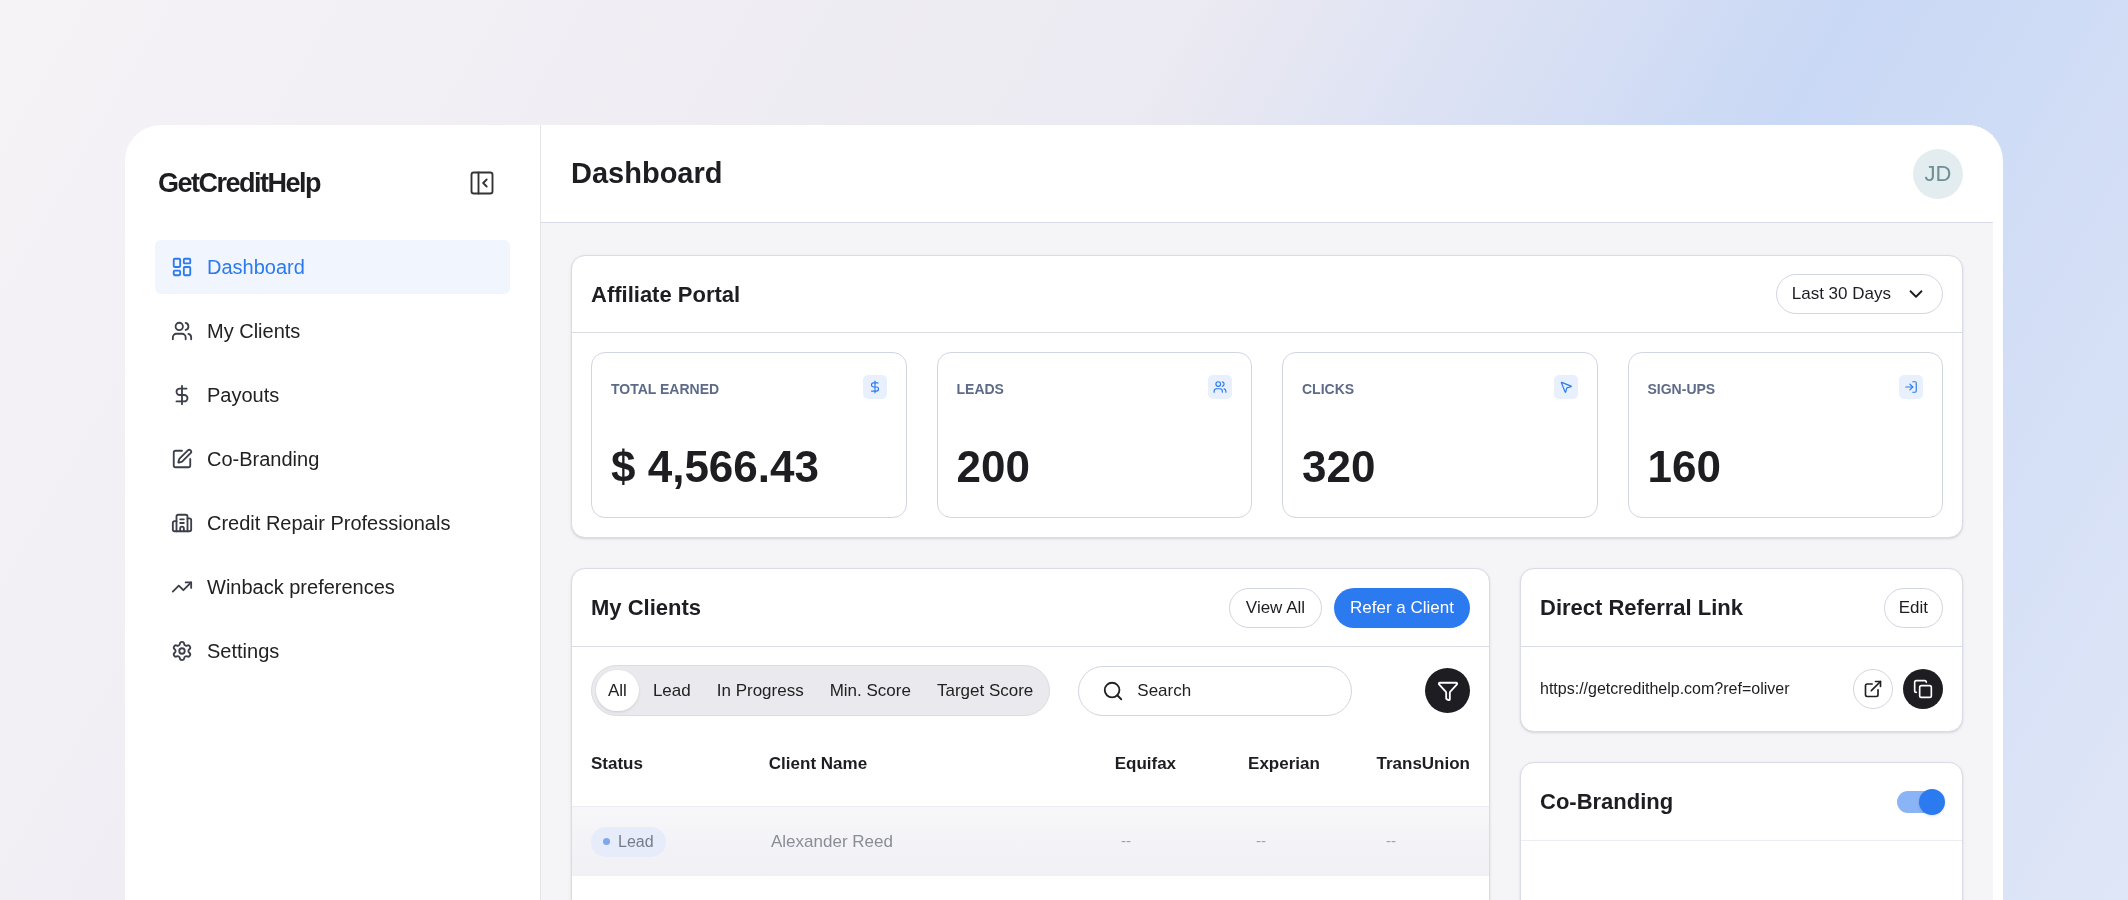 The image size is (2128, 900). Describe the element at coordinates (332, 394) in the screenshot. I see `nav-item: Payouts` at that location.